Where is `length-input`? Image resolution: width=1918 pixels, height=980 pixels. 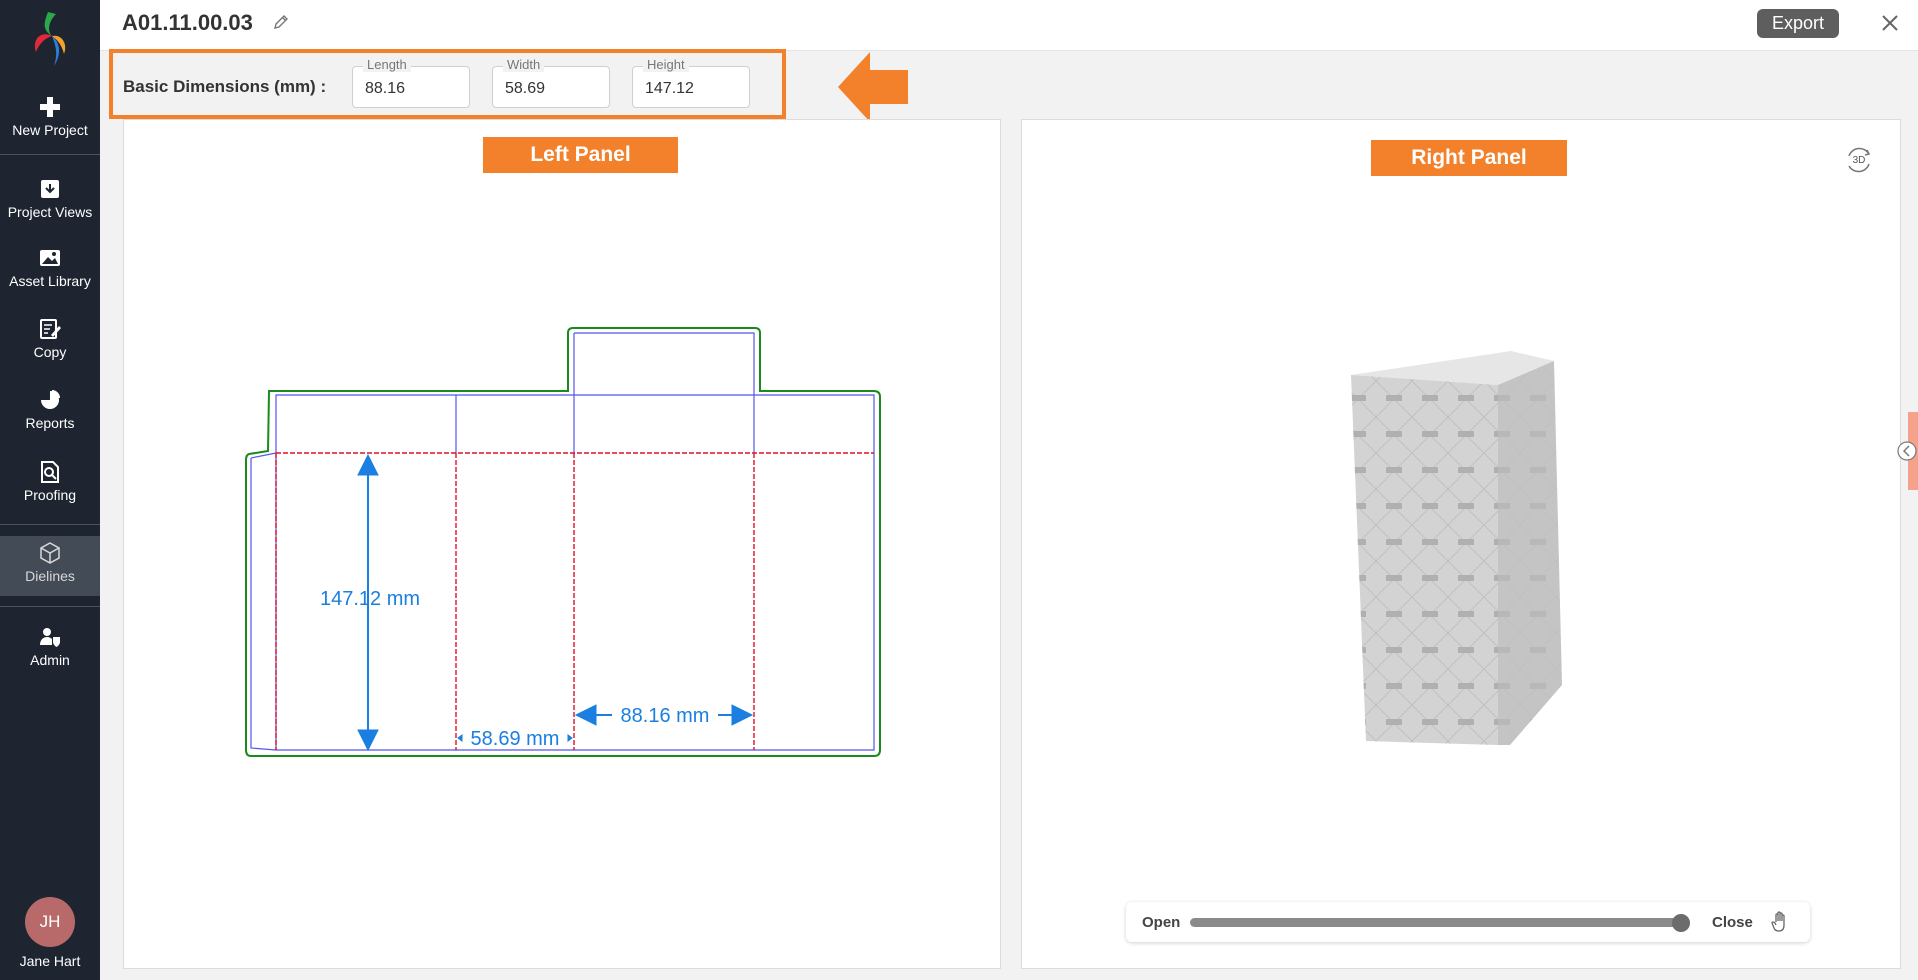
length-input is located at coordinates (412, 89).